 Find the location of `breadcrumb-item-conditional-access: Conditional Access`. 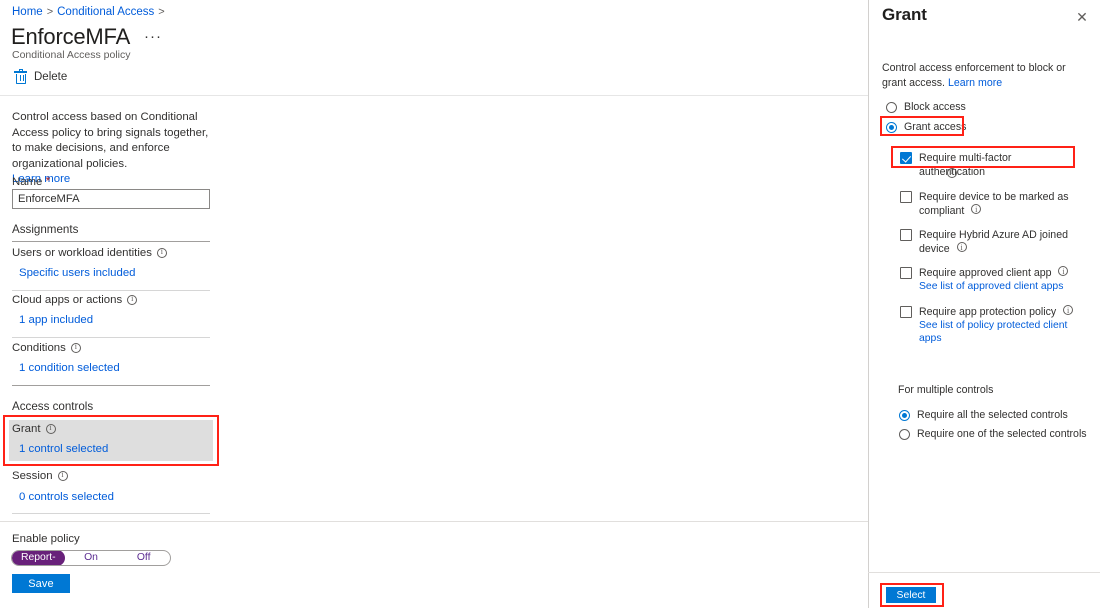

breadcrumb-item-conditional-access: Conditional Access is located at coordinates (105, 12).